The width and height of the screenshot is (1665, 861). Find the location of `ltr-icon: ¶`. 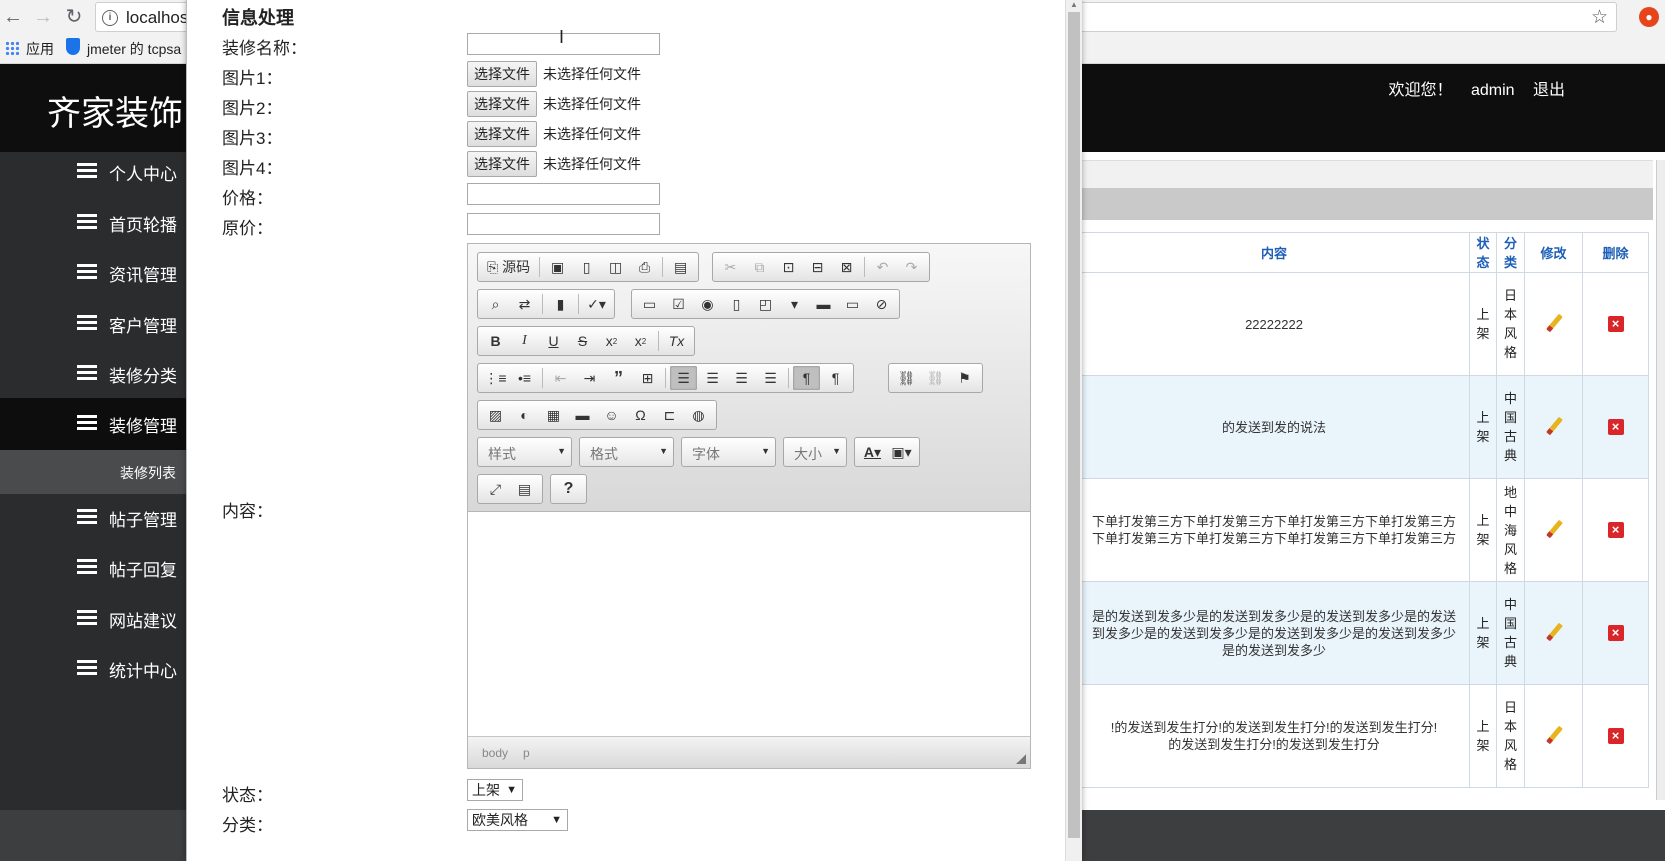

ltr-icon: ¶ is located at coordinates (806, 378).